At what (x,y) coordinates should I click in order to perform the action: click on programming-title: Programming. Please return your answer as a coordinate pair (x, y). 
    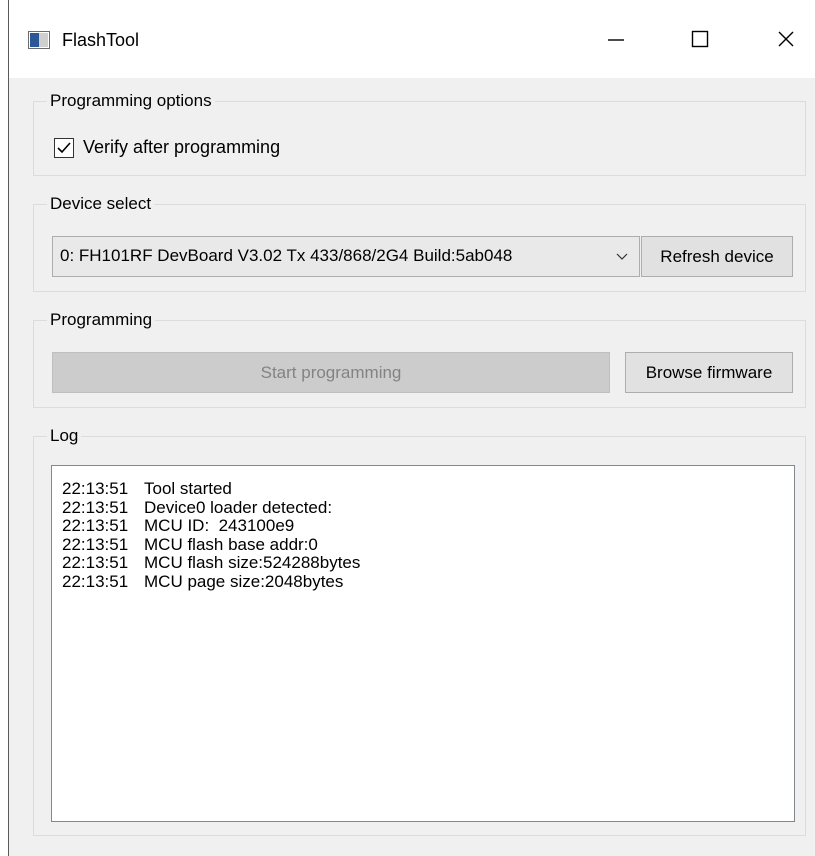
    Looking at the image, I should click on (101, 320).